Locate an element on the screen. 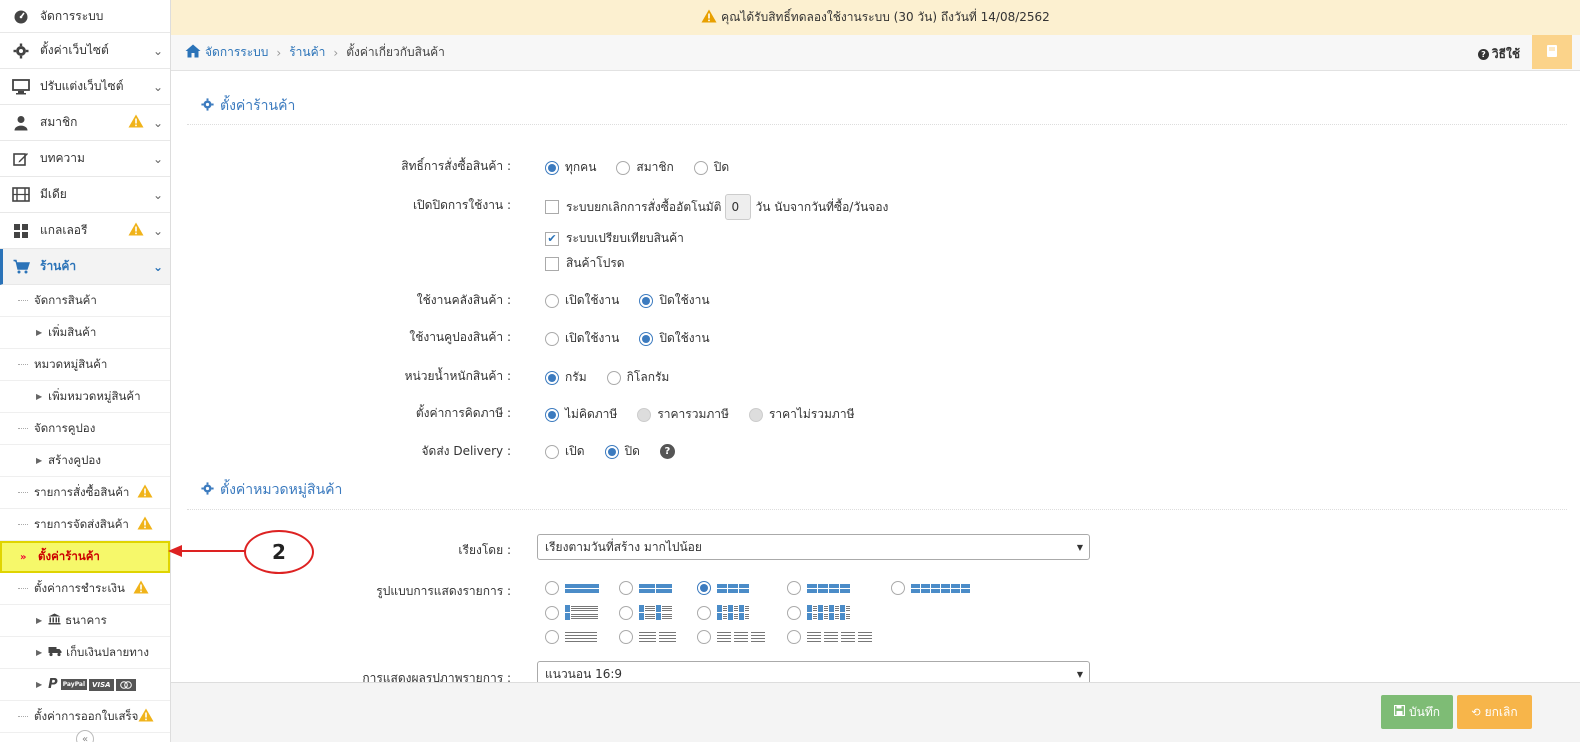 The image size is (1580, 742). submenu-shipments: รายการจัดส่งสินค้า is located at coordinates (85, 525).